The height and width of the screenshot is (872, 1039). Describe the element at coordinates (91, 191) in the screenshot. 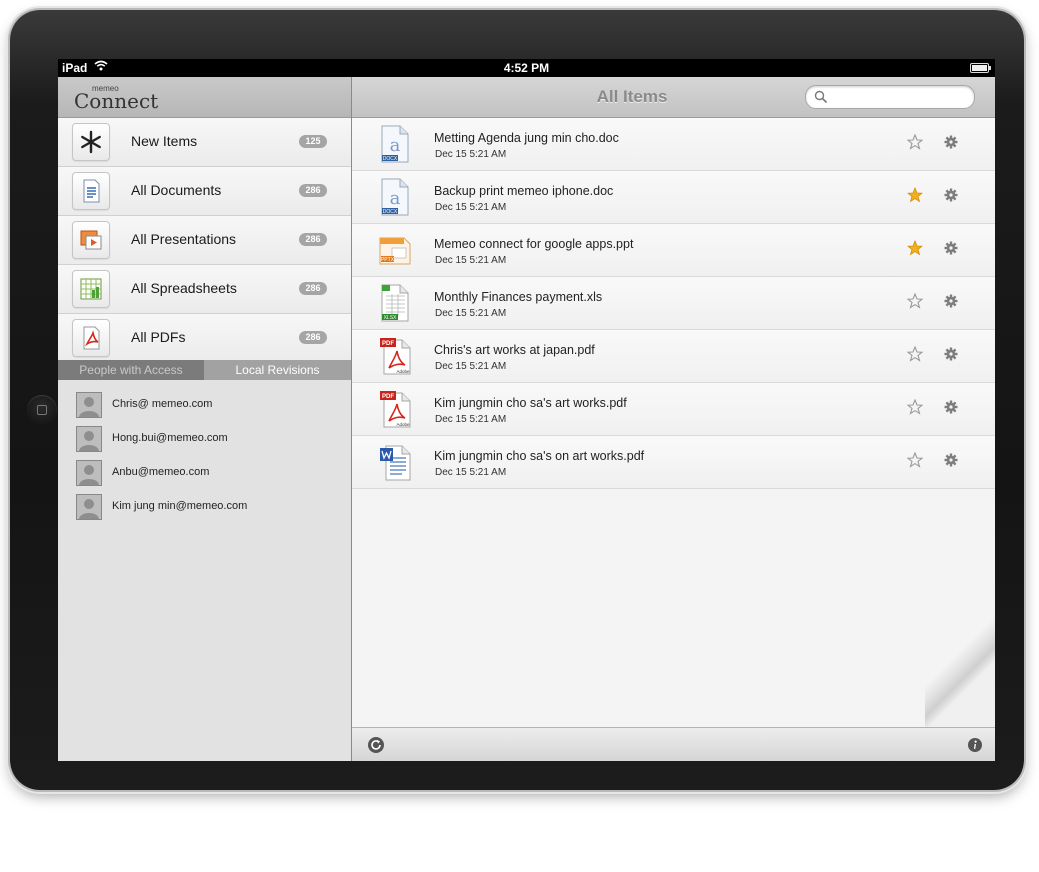

I see `document-icon` at that location.